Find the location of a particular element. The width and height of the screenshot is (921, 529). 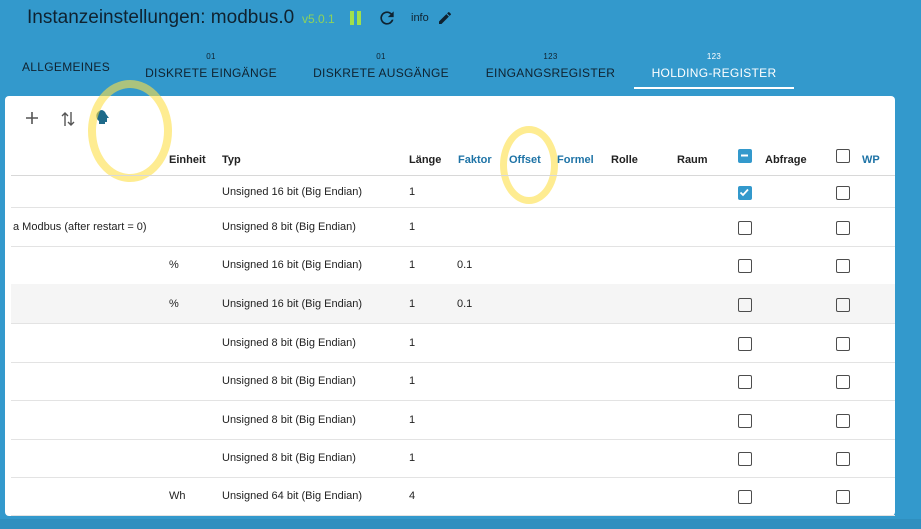

table-row: Wh Unsigned 64 bit (Big Endian) 4 is located at coordinates (453, 496).